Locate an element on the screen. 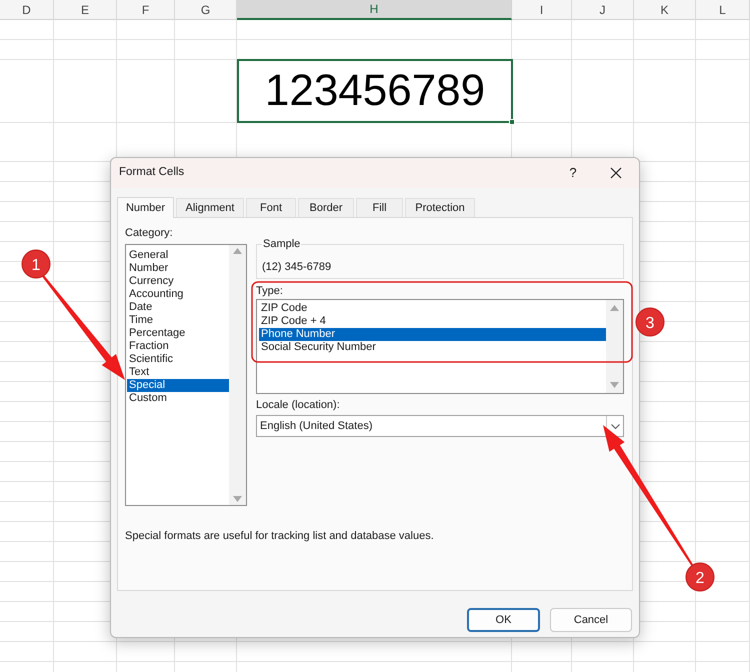 Image resolution: width=750 pixels, height=672 pixels. help-button: ? is located at coordinates (573, 173).